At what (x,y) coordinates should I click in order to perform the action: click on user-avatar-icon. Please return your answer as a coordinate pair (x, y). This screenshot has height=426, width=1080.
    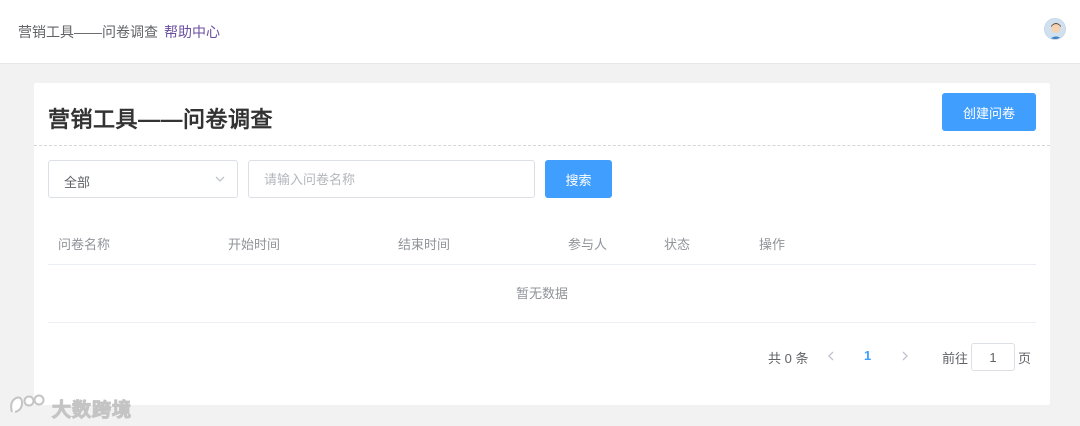
    Looking at the image, I should click on (1055, 29).